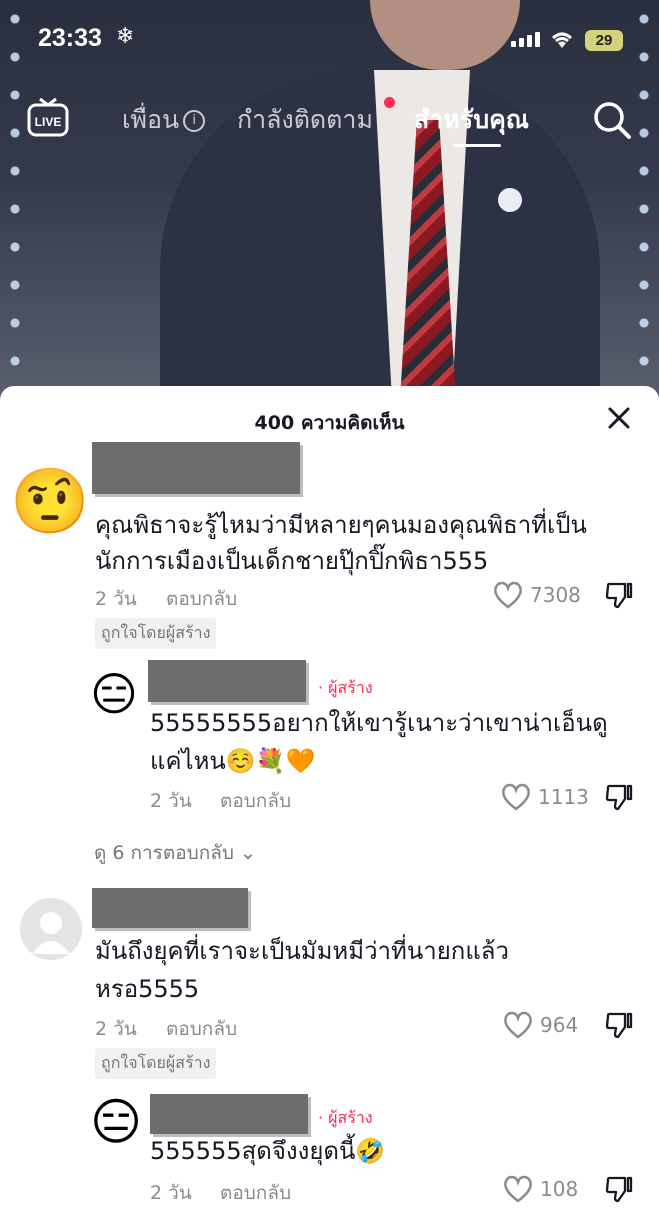 The height and width of the screenshot is (1208, 659). I want to click on search-icon, so click(612, 120).